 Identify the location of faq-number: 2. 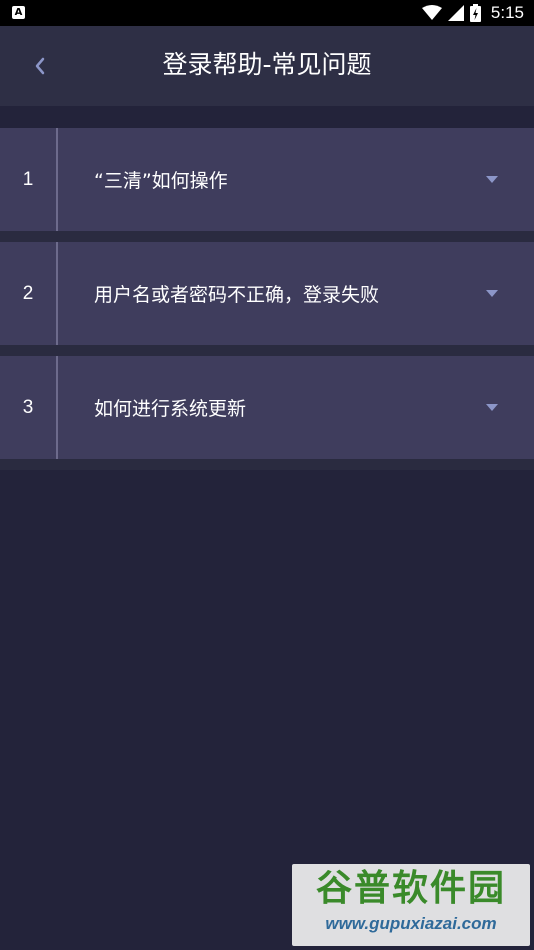
(28, 293).